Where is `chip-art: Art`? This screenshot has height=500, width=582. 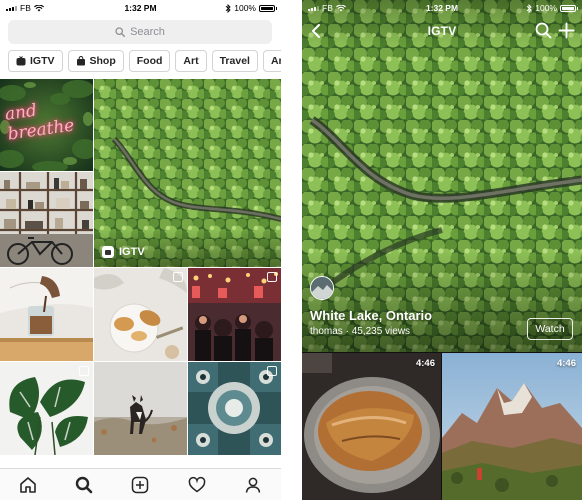
chip-art: Art is located at coordinates (191, 61).